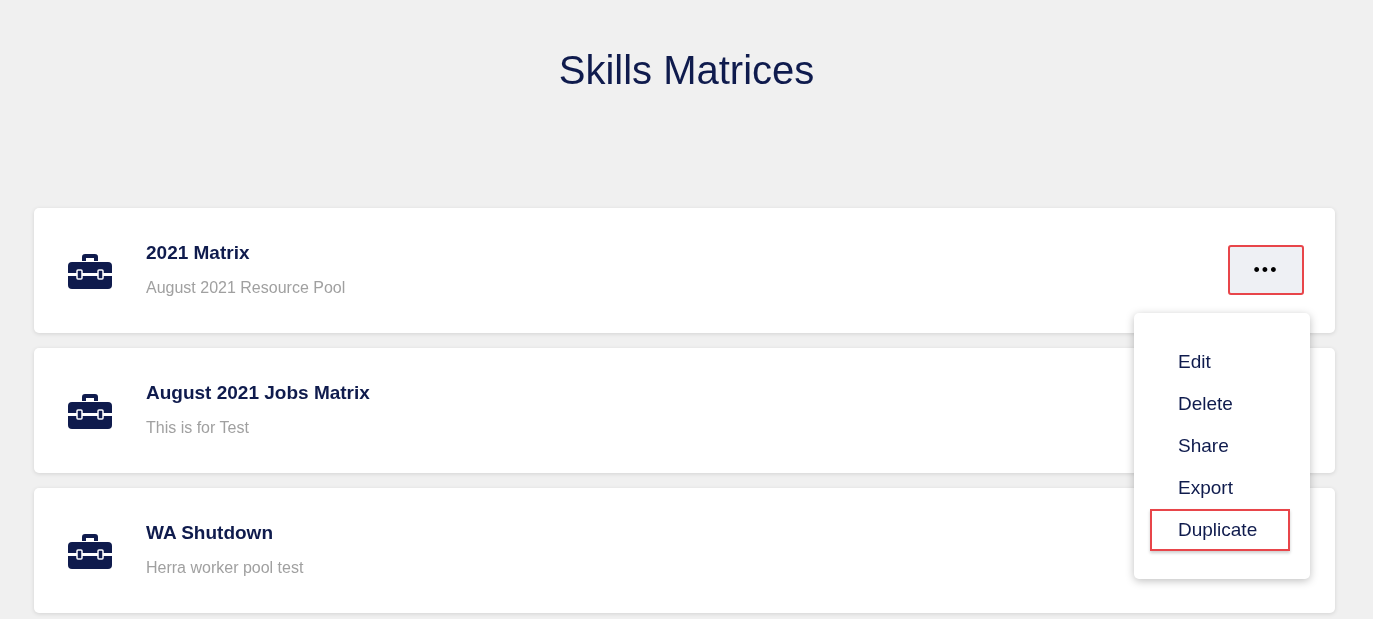 The image size is (1373, 619). What do you see at coordinates (1222, 404) in the screenshot?
I see `menu-item: Delete` at bounding box center [1222, 404].